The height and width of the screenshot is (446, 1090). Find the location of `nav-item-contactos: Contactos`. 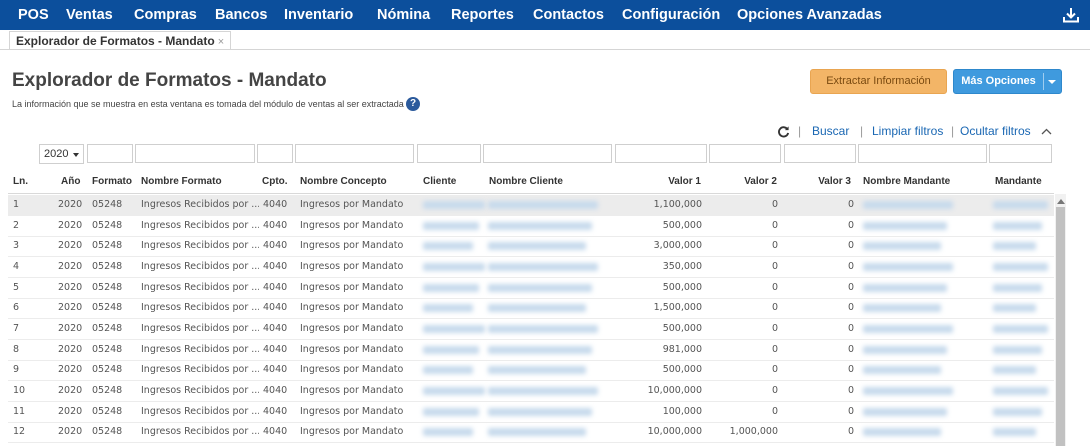

nav-item-contactos: Contactos is located at coordinates (568, 15).